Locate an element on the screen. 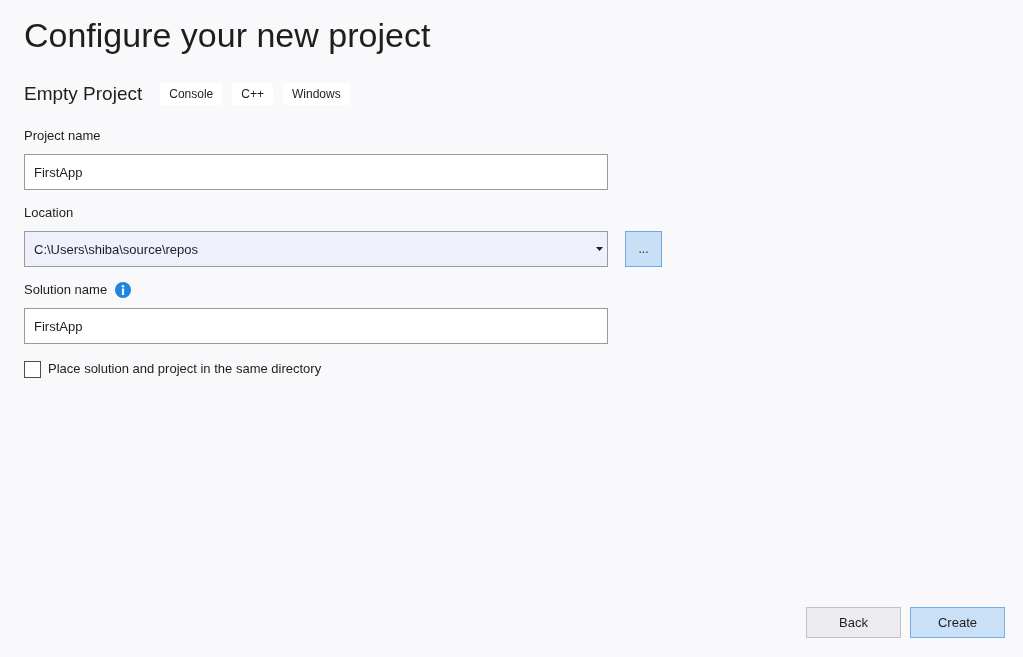 This screenshot has width=1023, height=657. caret-icon is located at coordinates (599, 249).